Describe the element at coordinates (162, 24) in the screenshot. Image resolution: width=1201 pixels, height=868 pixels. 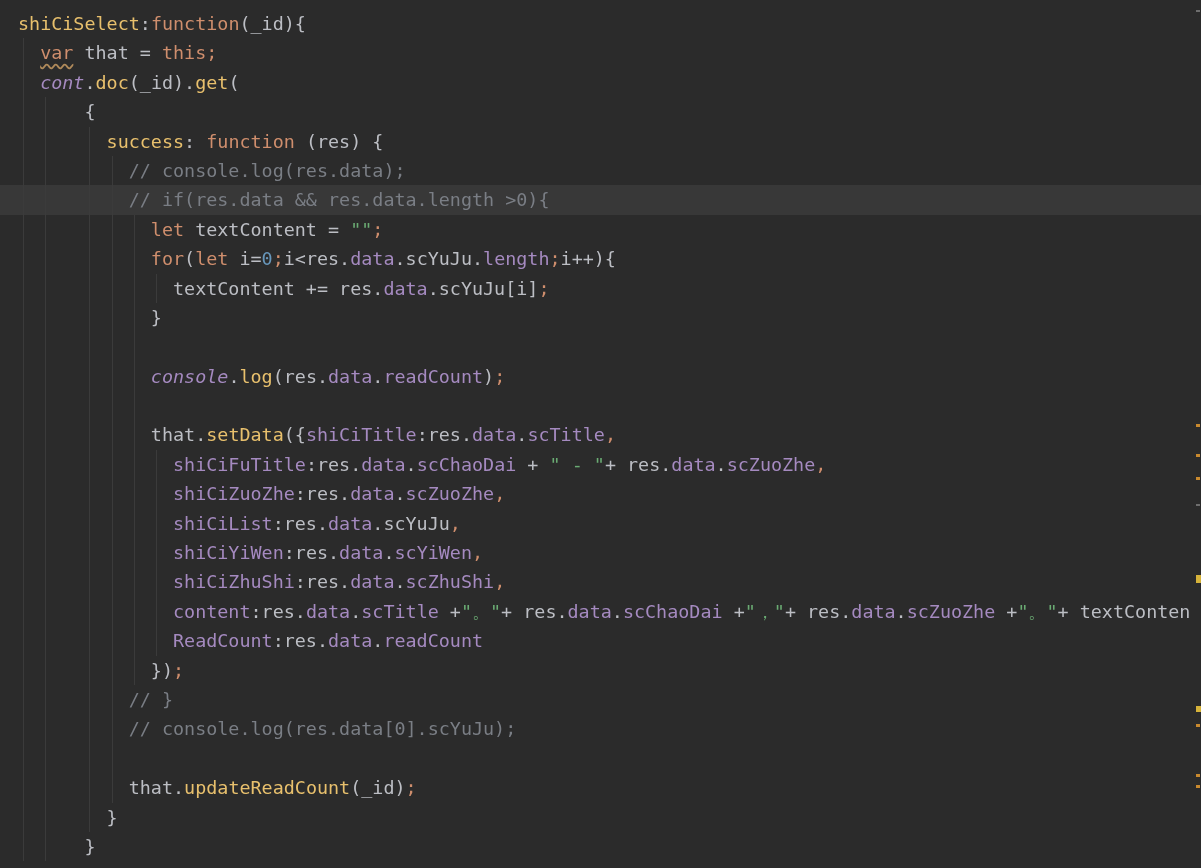
I see `code-line: shiCiSelect:function(_id){` at that location.